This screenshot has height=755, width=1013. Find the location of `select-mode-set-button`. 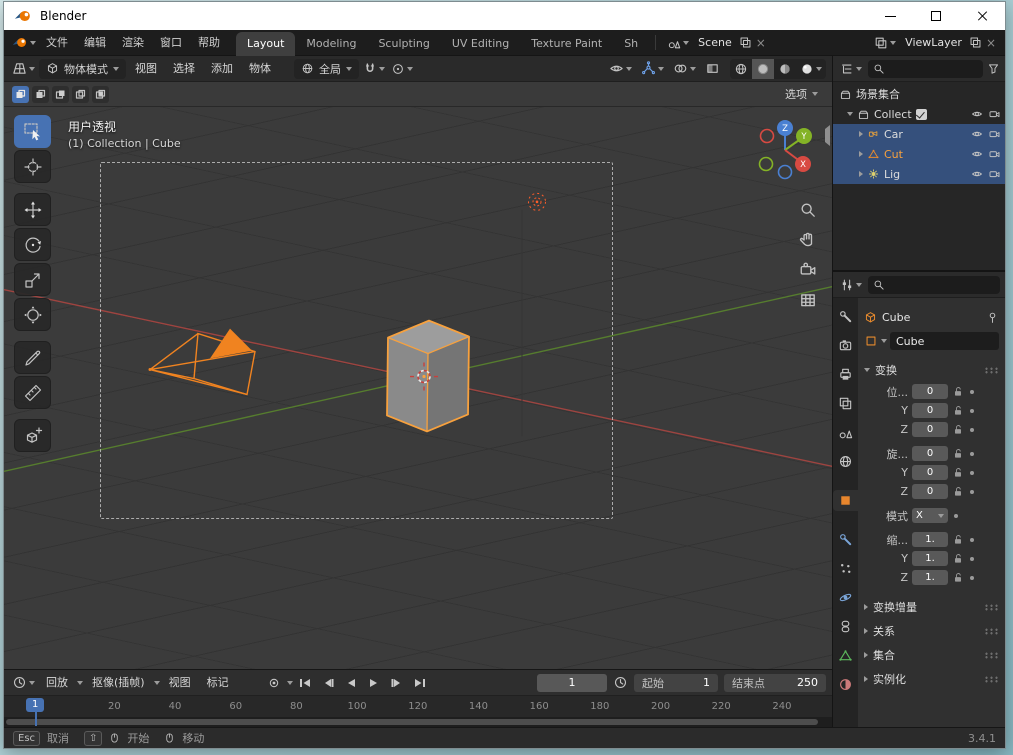

select-mode-set-button is located at coordinates (20, 94).